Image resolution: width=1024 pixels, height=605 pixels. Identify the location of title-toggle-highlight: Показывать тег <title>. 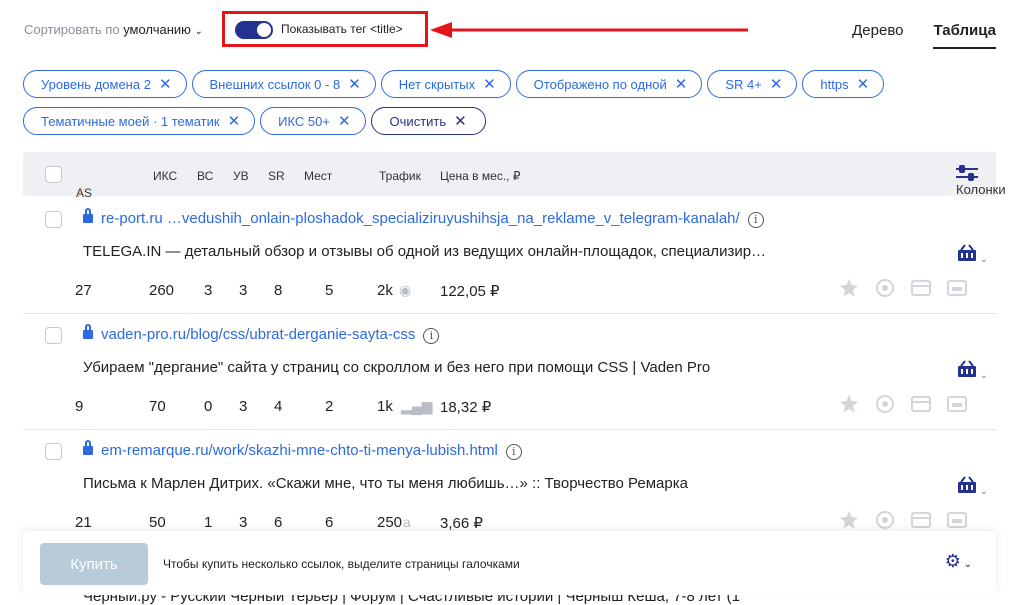
(325, 29).